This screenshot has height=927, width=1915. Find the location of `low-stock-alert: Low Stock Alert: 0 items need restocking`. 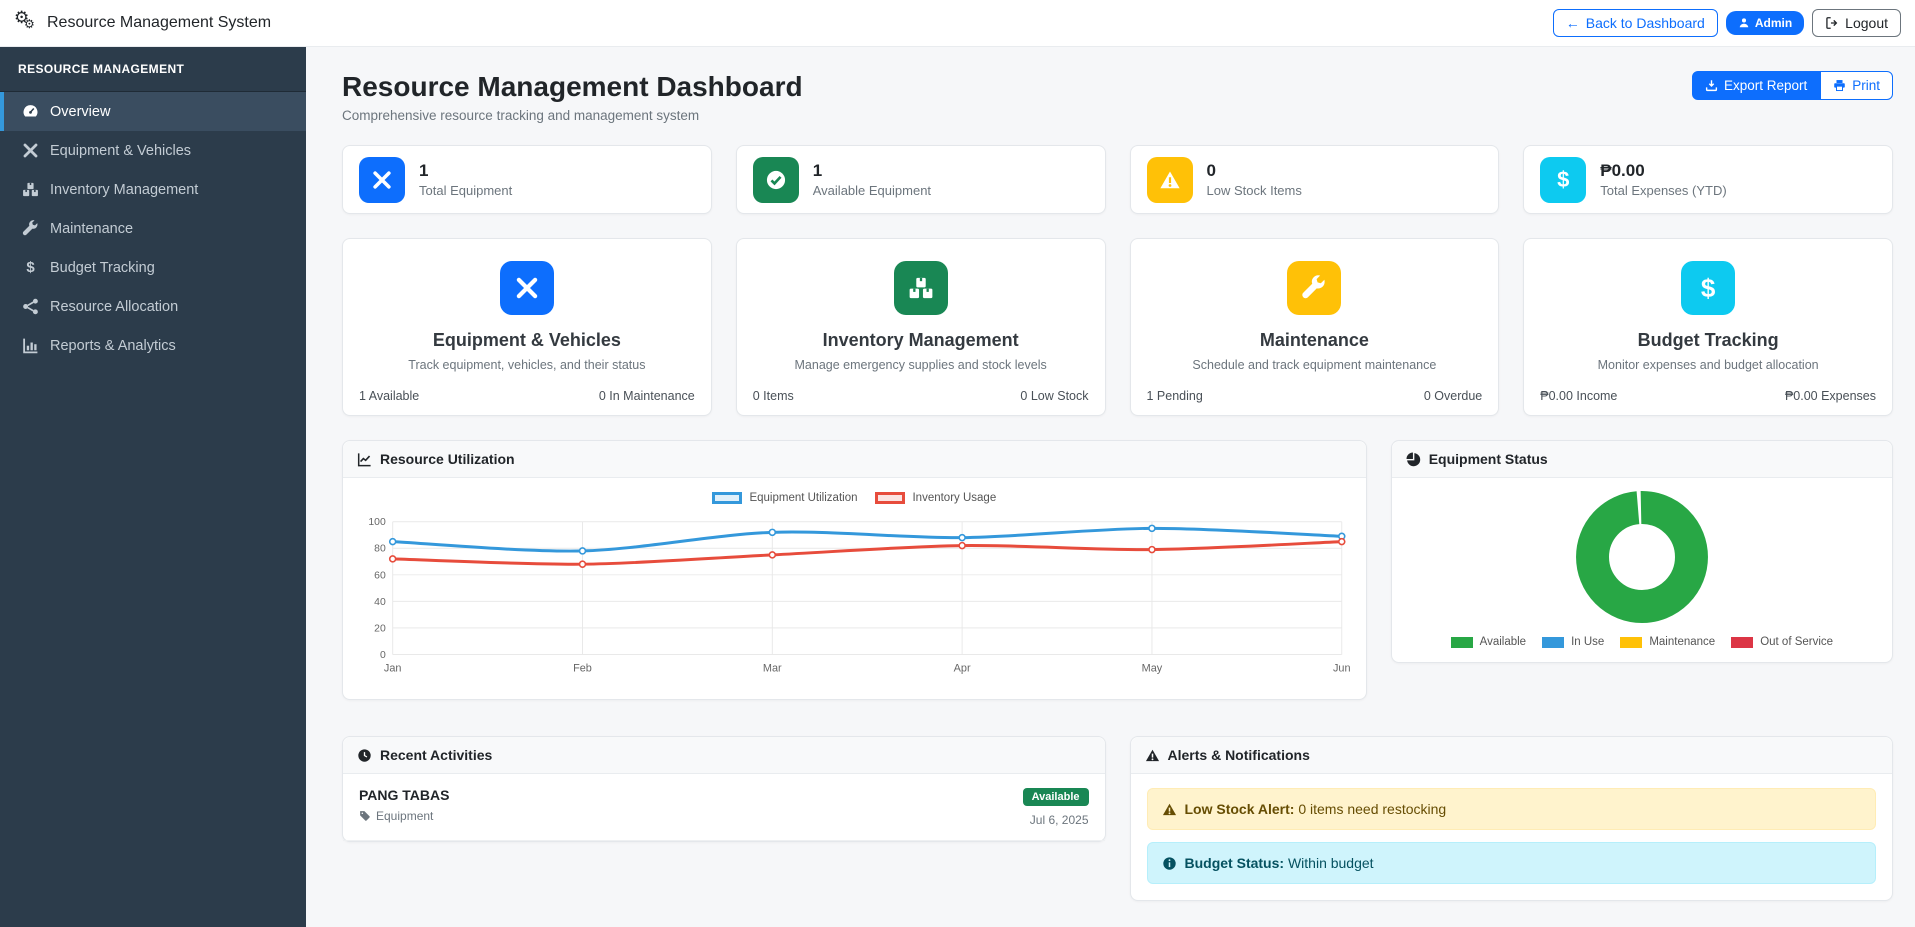

low-stock-alert: Low Stock Alert: 0 items need restocking is located at coordinates (1511, 809).